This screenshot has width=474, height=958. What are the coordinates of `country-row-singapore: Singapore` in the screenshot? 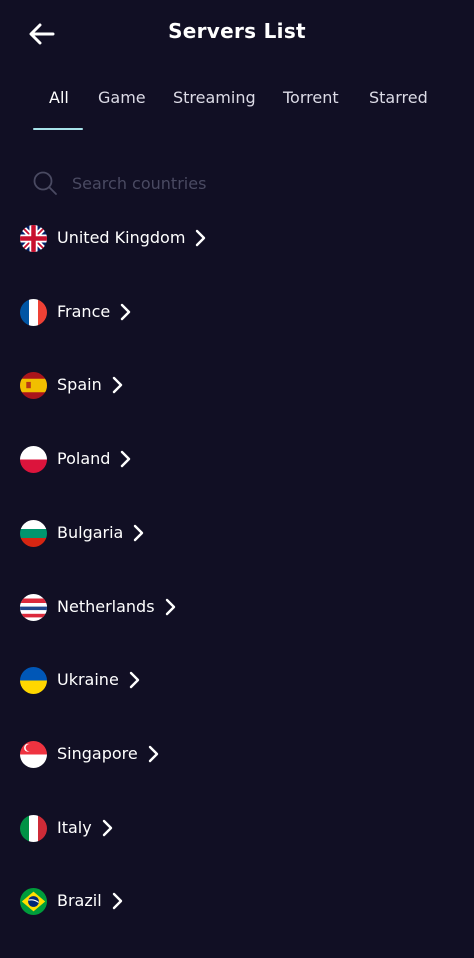 It's located at (237, 755).